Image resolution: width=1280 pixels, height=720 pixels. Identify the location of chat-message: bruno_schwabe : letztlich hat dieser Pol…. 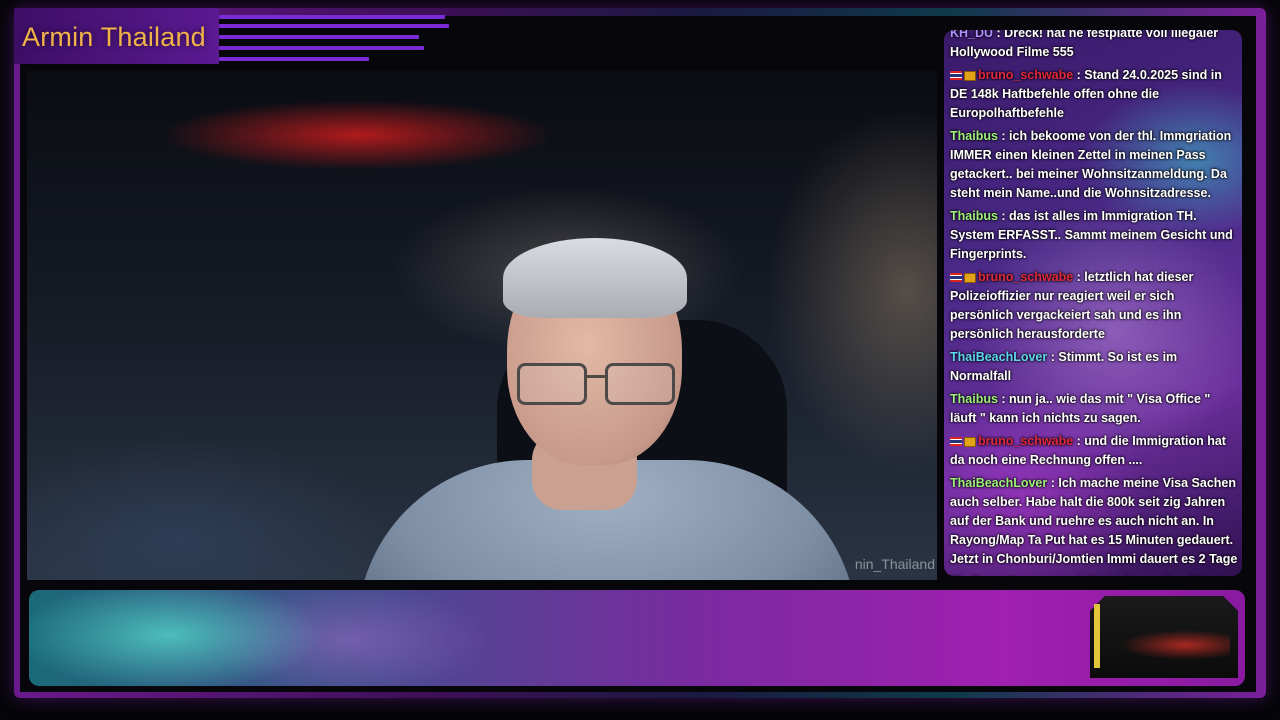
(1094, 306).